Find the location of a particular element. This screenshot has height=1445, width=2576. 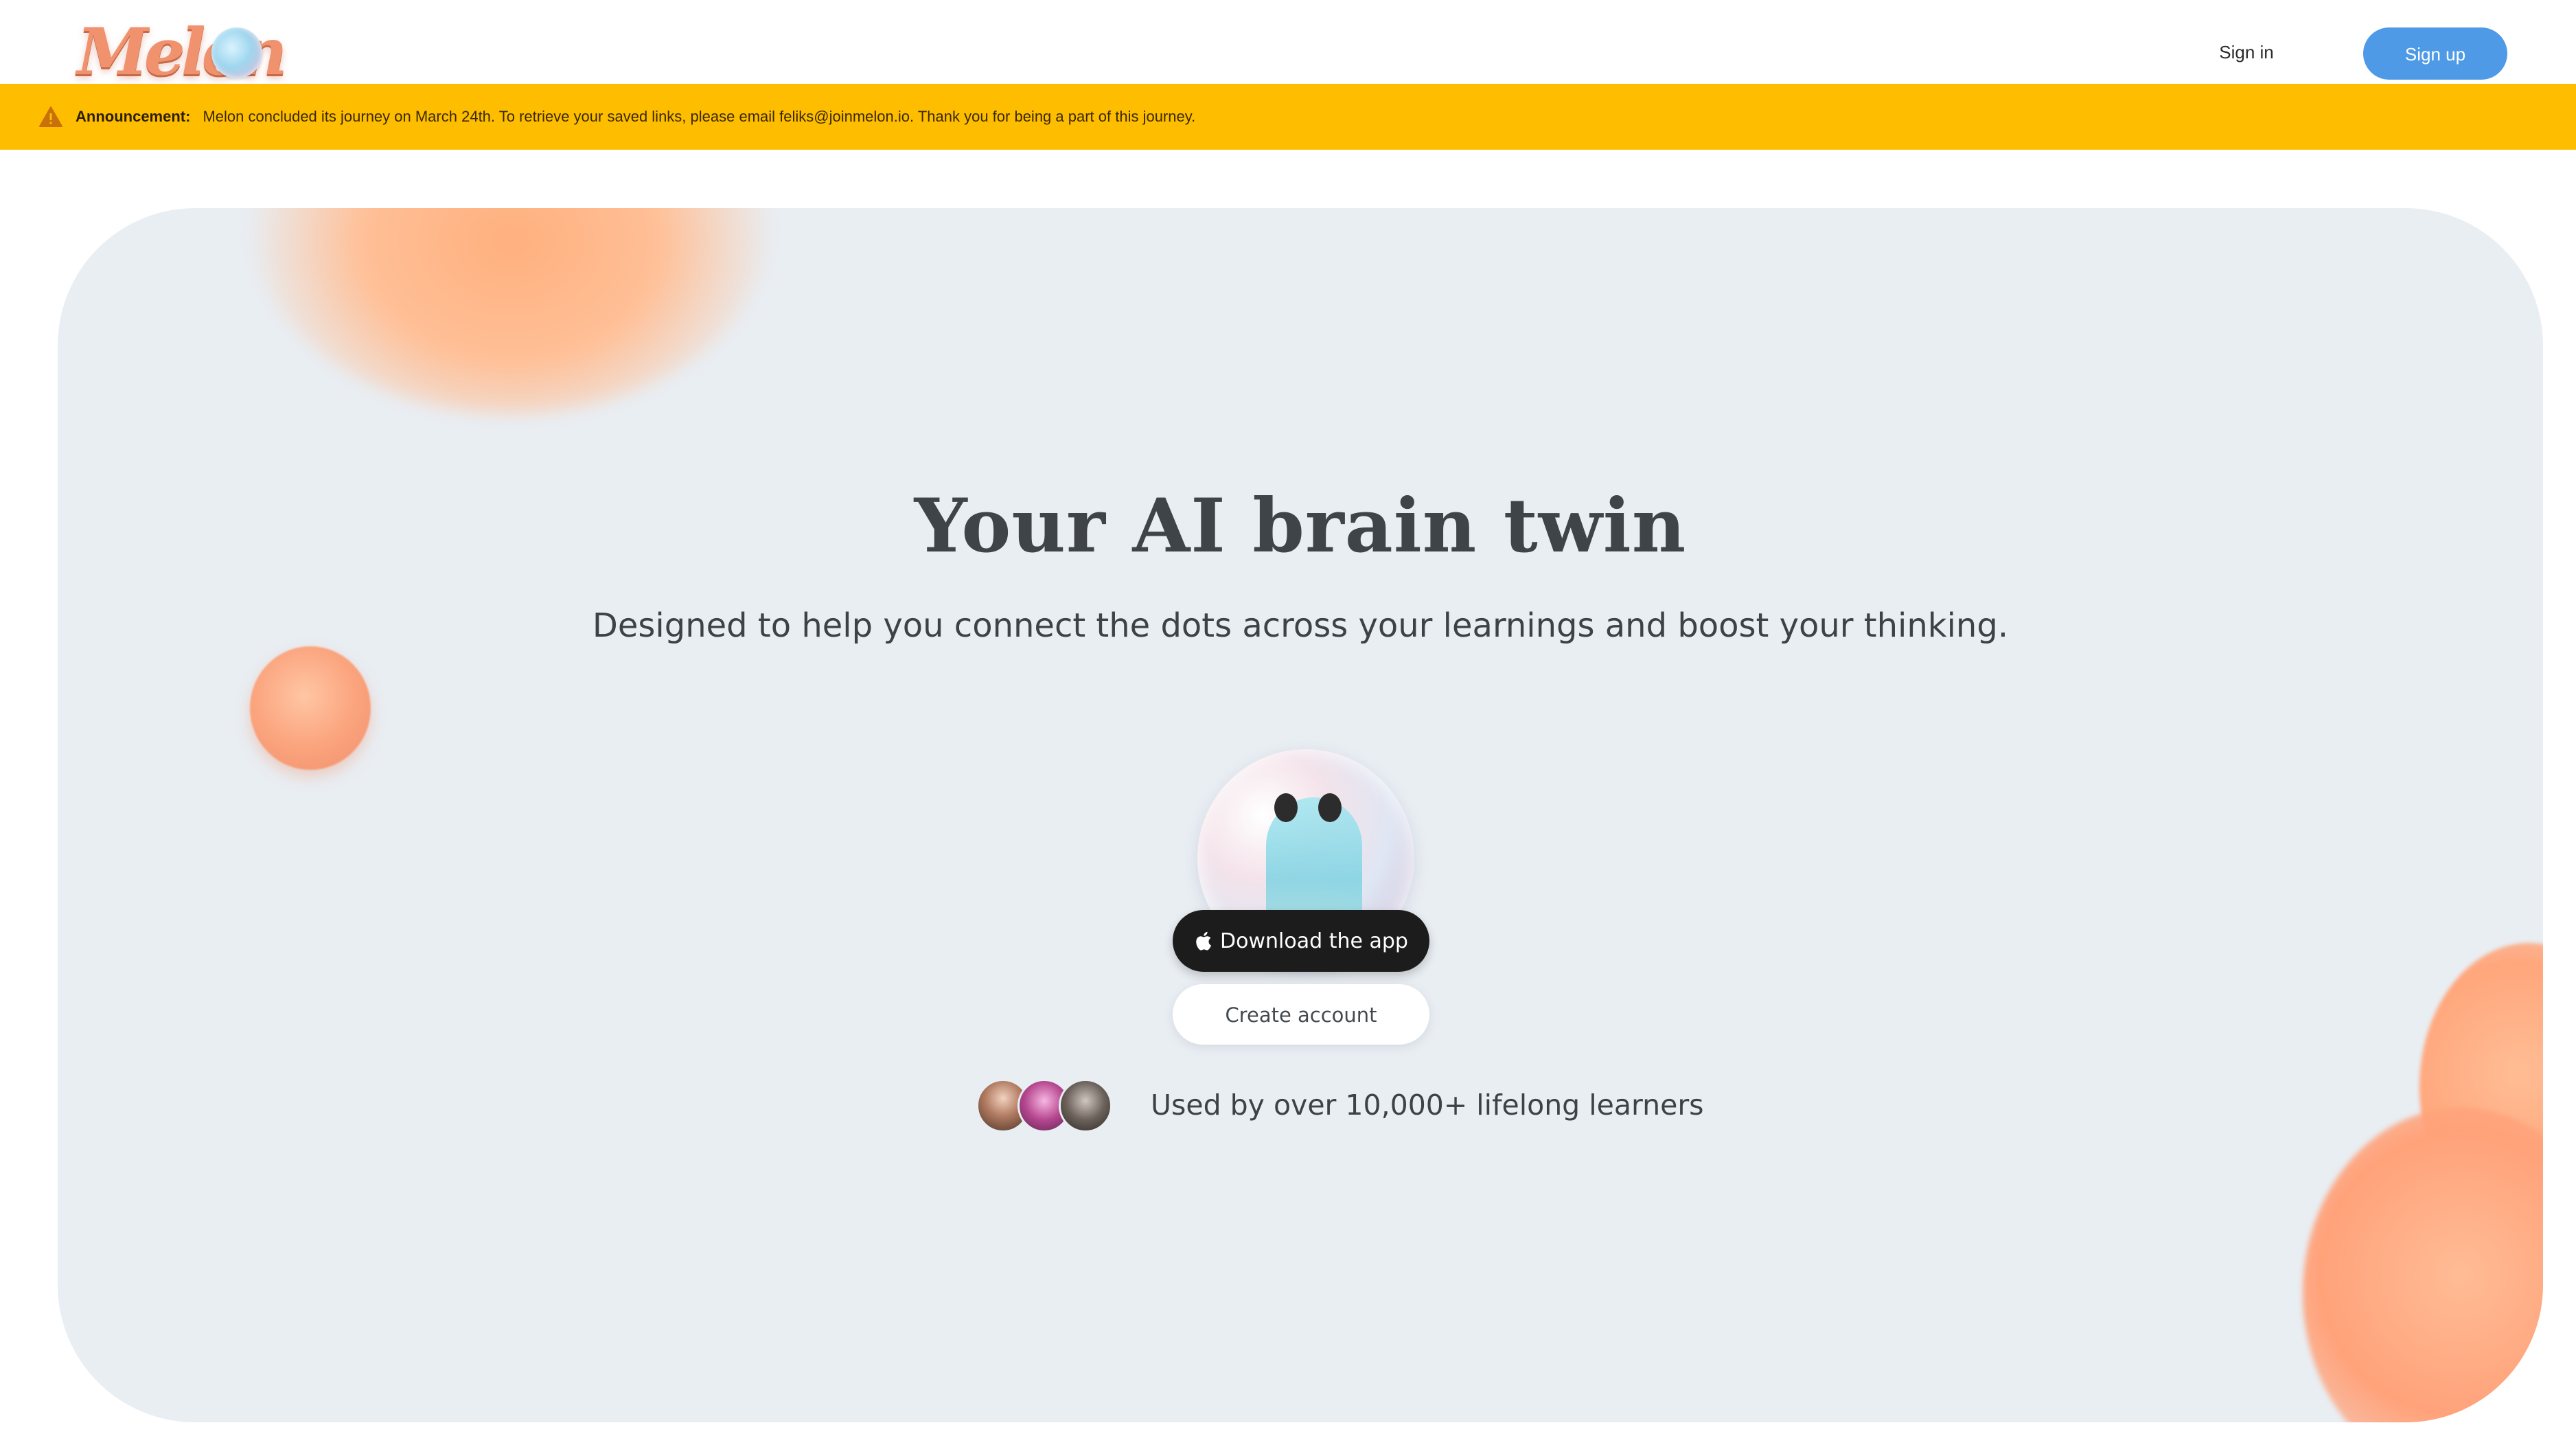

decorative-blob-left is located at coordinates (310, 708).